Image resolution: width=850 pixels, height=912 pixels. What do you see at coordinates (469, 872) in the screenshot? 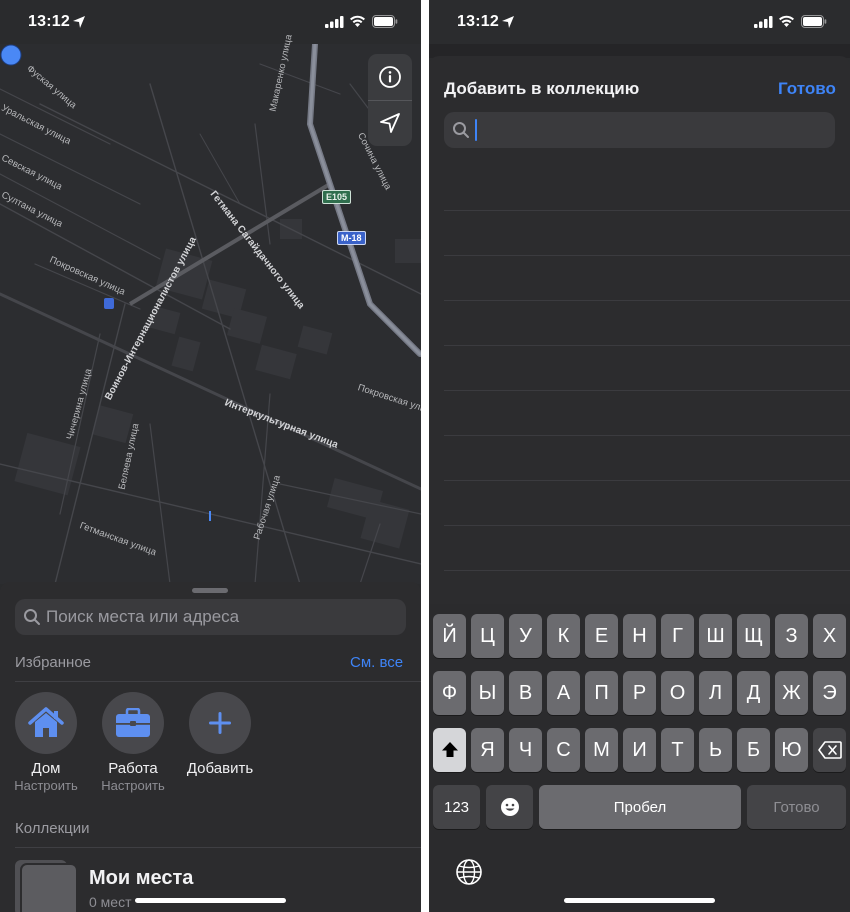
I see `globe-icon` at bounding box center [469, 872].